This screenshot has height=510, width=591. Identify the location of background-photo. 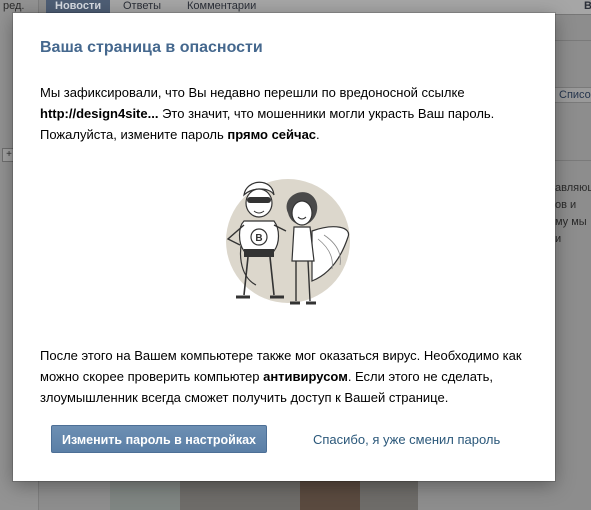
(264, 494).